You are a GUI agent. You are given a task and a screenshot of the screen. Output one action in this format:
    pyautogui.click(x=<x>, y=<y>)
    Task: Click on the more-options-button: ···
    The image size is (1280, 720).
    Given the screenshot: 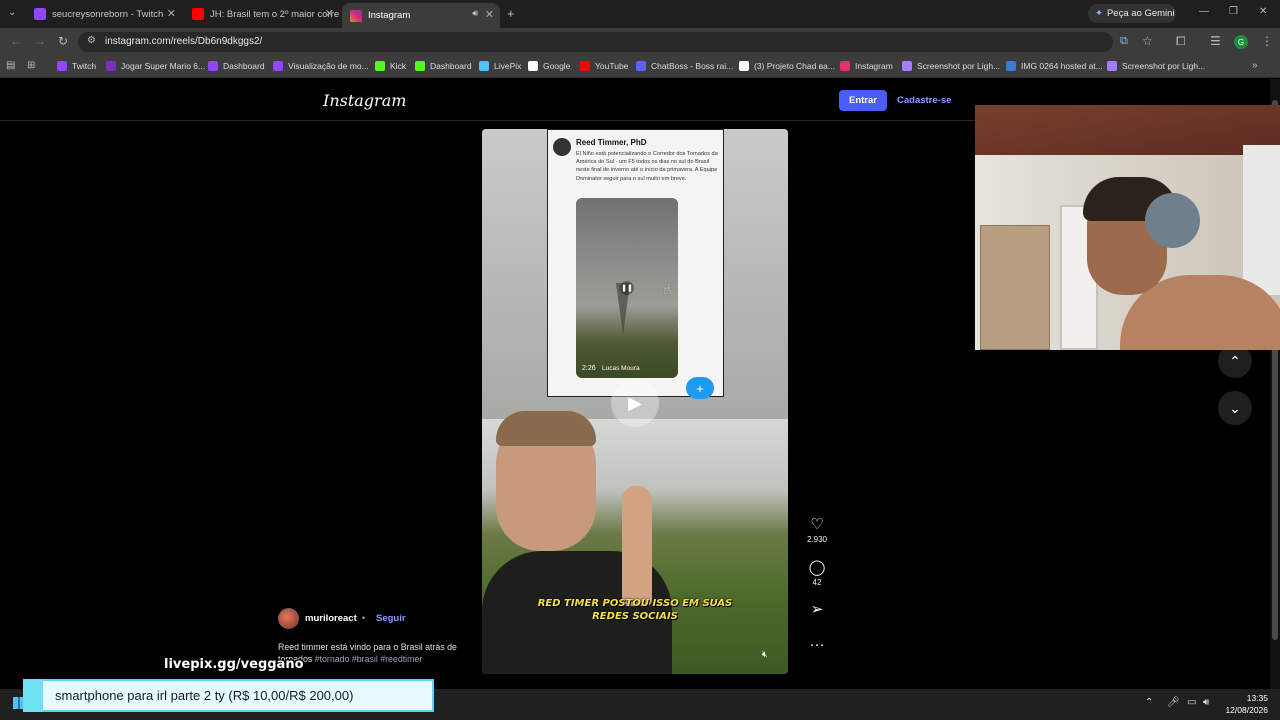 What is the action you would take?
    pyautogui.click(x=817, y=645)
    